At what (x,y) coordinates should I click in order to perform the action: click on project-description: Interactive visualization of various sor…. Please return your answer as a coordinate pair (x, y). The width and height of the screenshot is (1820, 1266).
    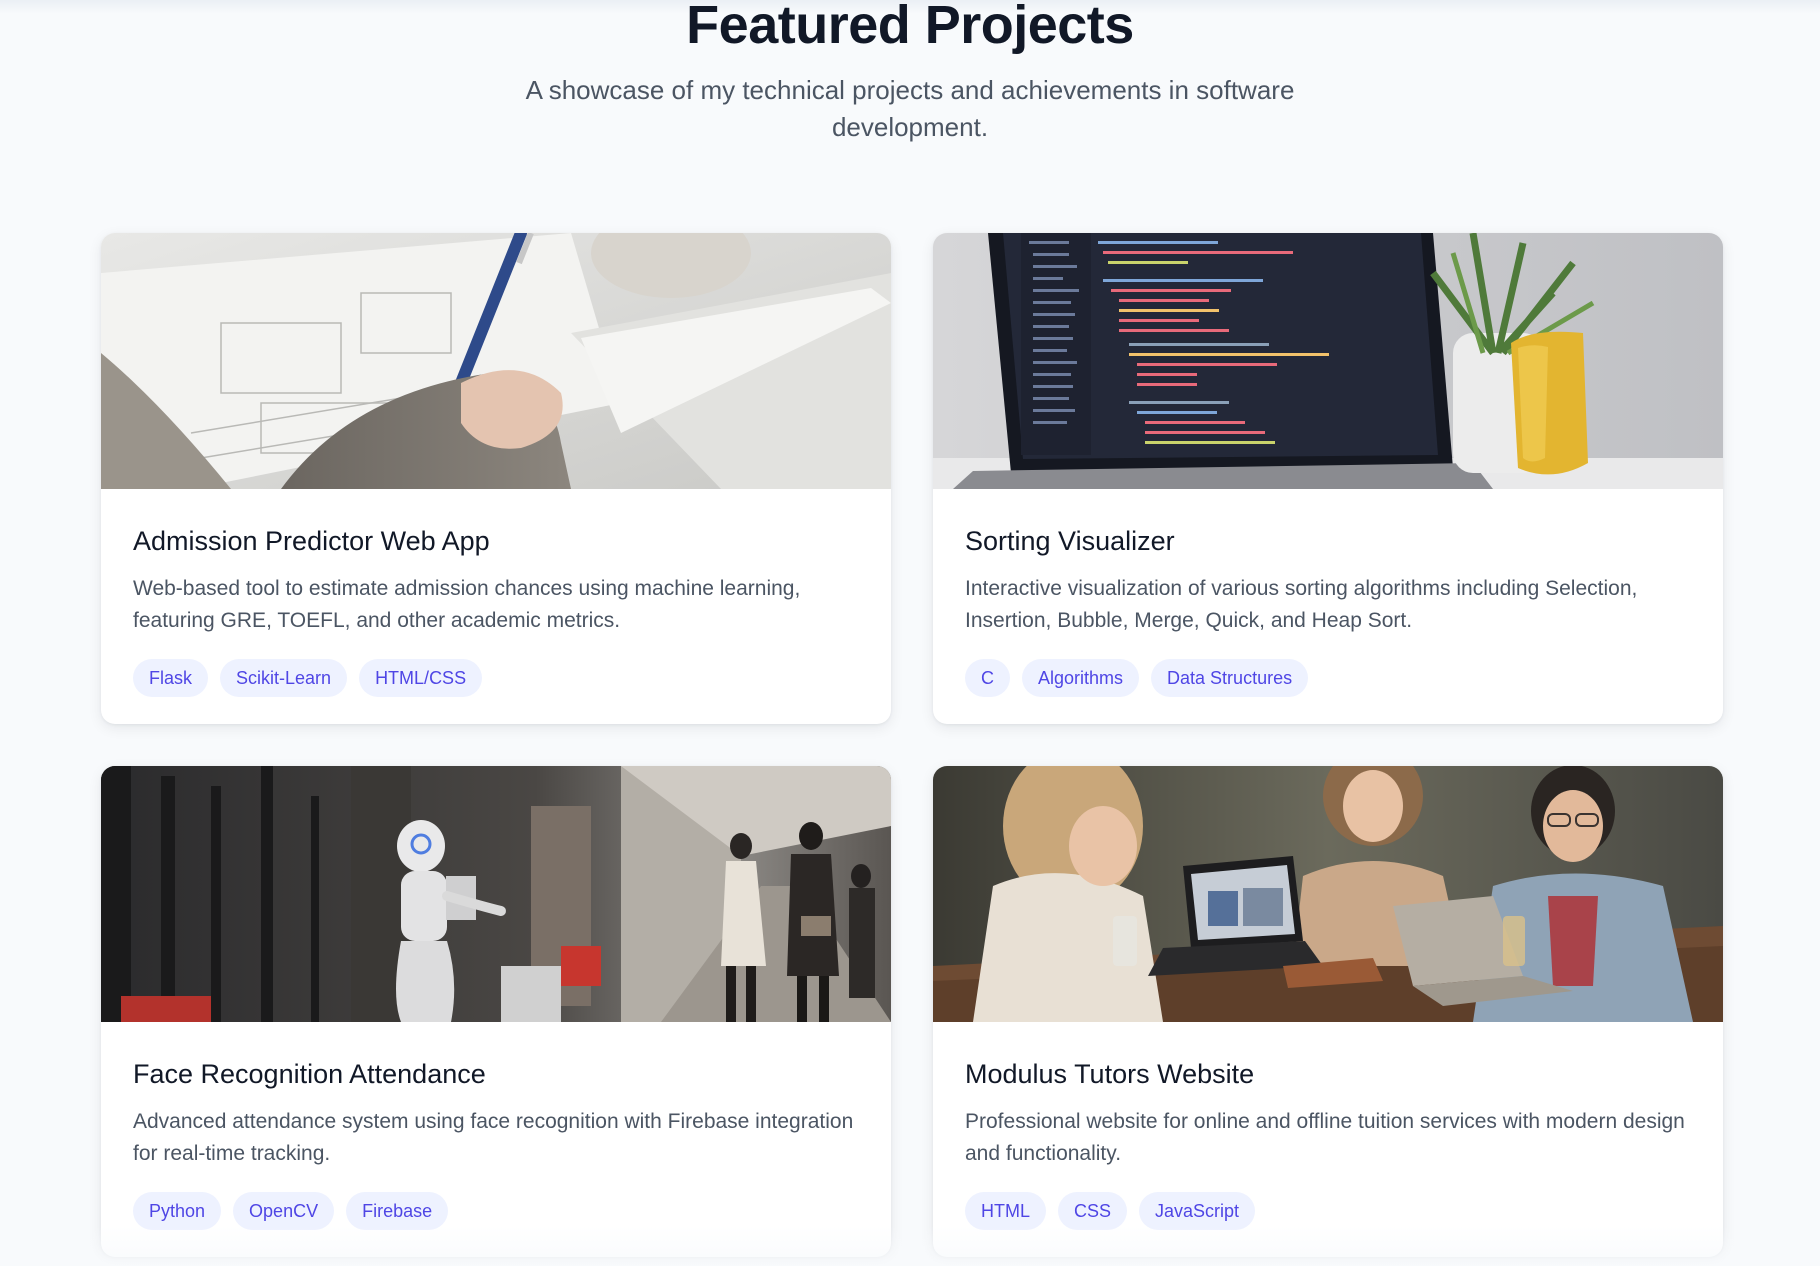
    Looking at the image, I should click on (1301, 604).